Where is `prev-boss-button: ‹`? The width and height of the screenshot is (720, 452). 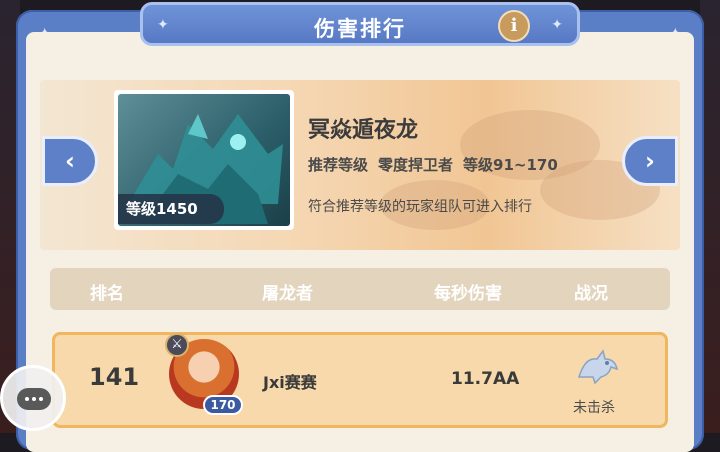
prev-boss-button: ‹ is located at coordinates (70, 161).